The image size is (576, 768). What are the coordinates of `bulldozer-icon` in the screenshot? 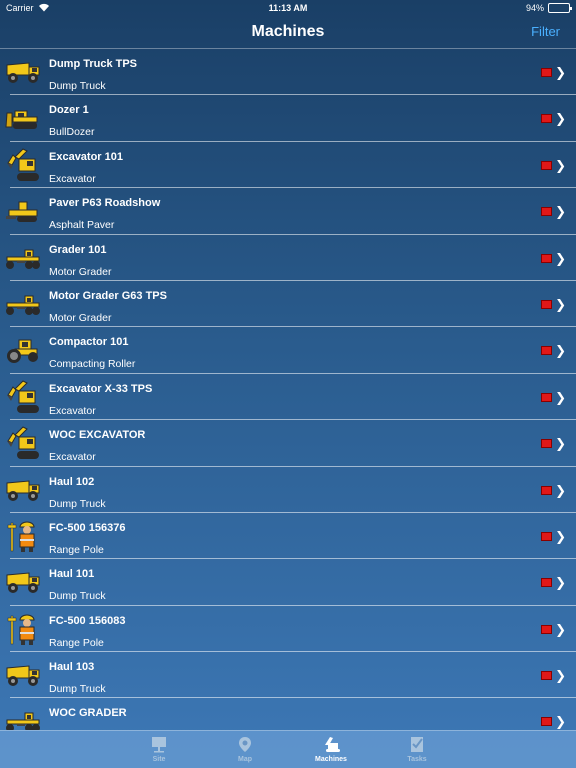 It's located at (23, 118).